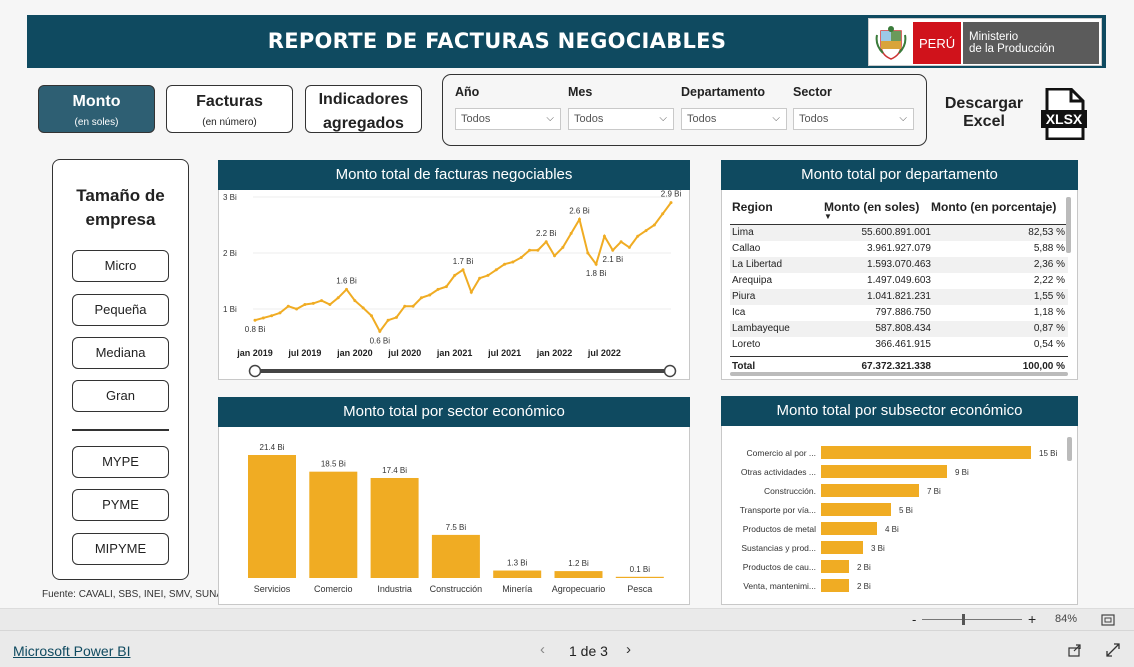 The image size is (1134, 667). I want to click on chevron-down-icon: ⌵, so click(903, 118).